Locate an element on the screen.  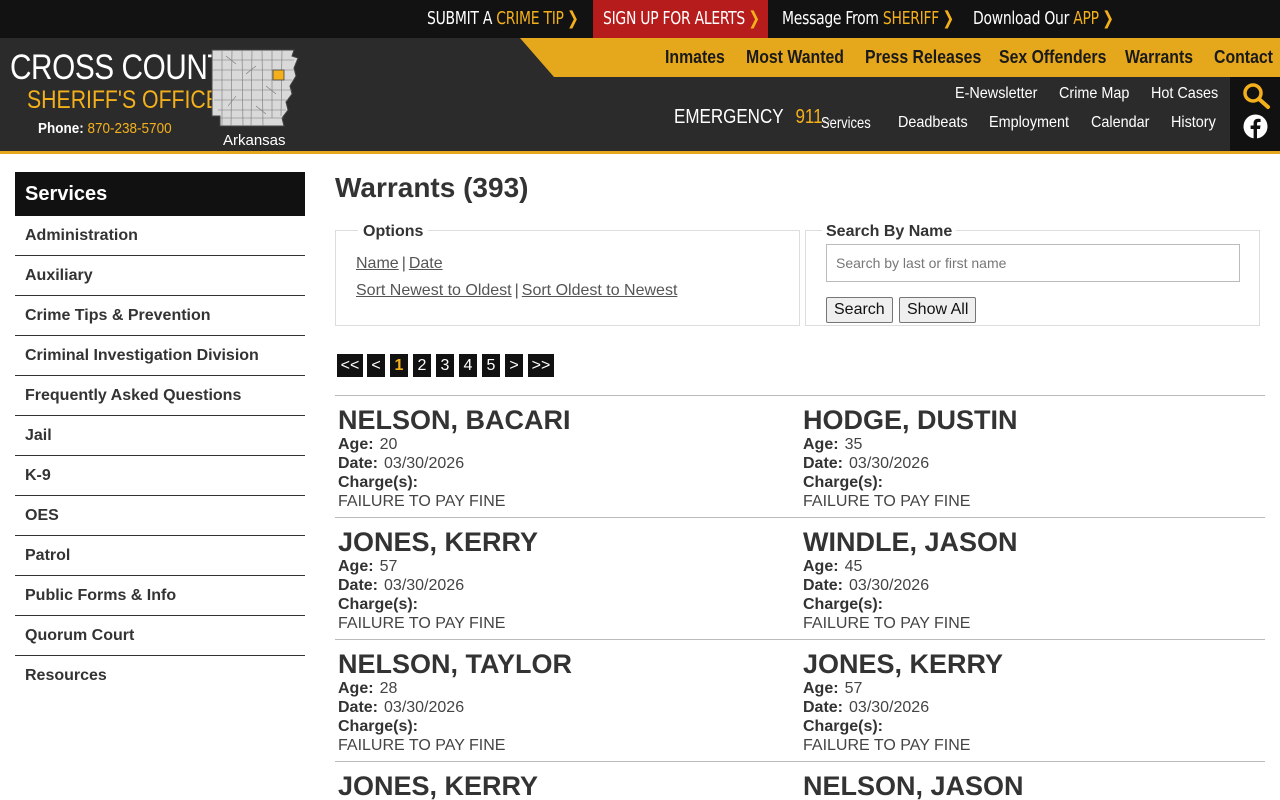
nav-crime-map: Crime Map is located at coordinates (1094, 94).